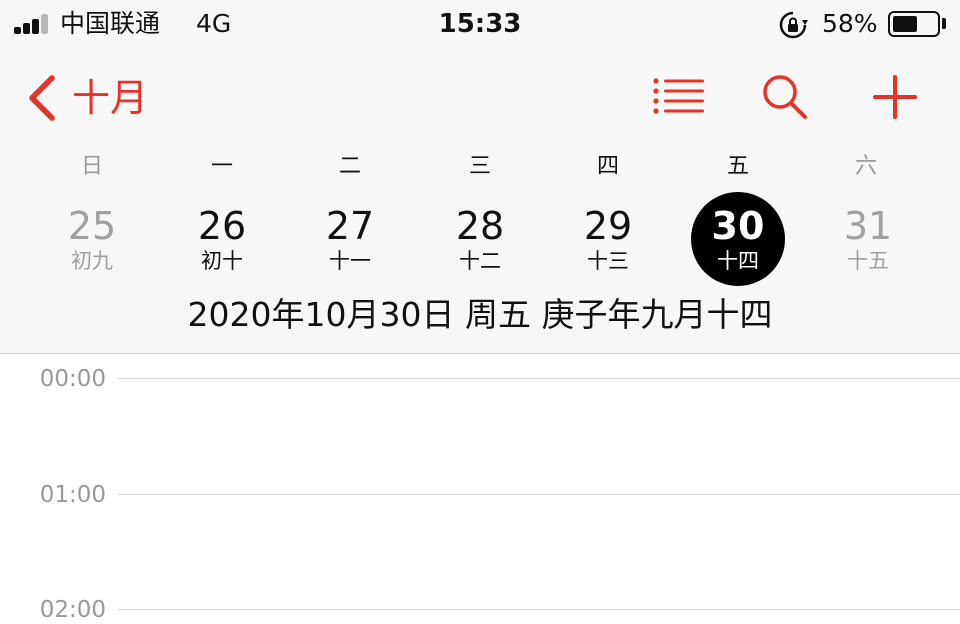 The width and height of the screenshot is (960, 624). I want to click on day-cell-selected: 30 十四, so click(738, 240).